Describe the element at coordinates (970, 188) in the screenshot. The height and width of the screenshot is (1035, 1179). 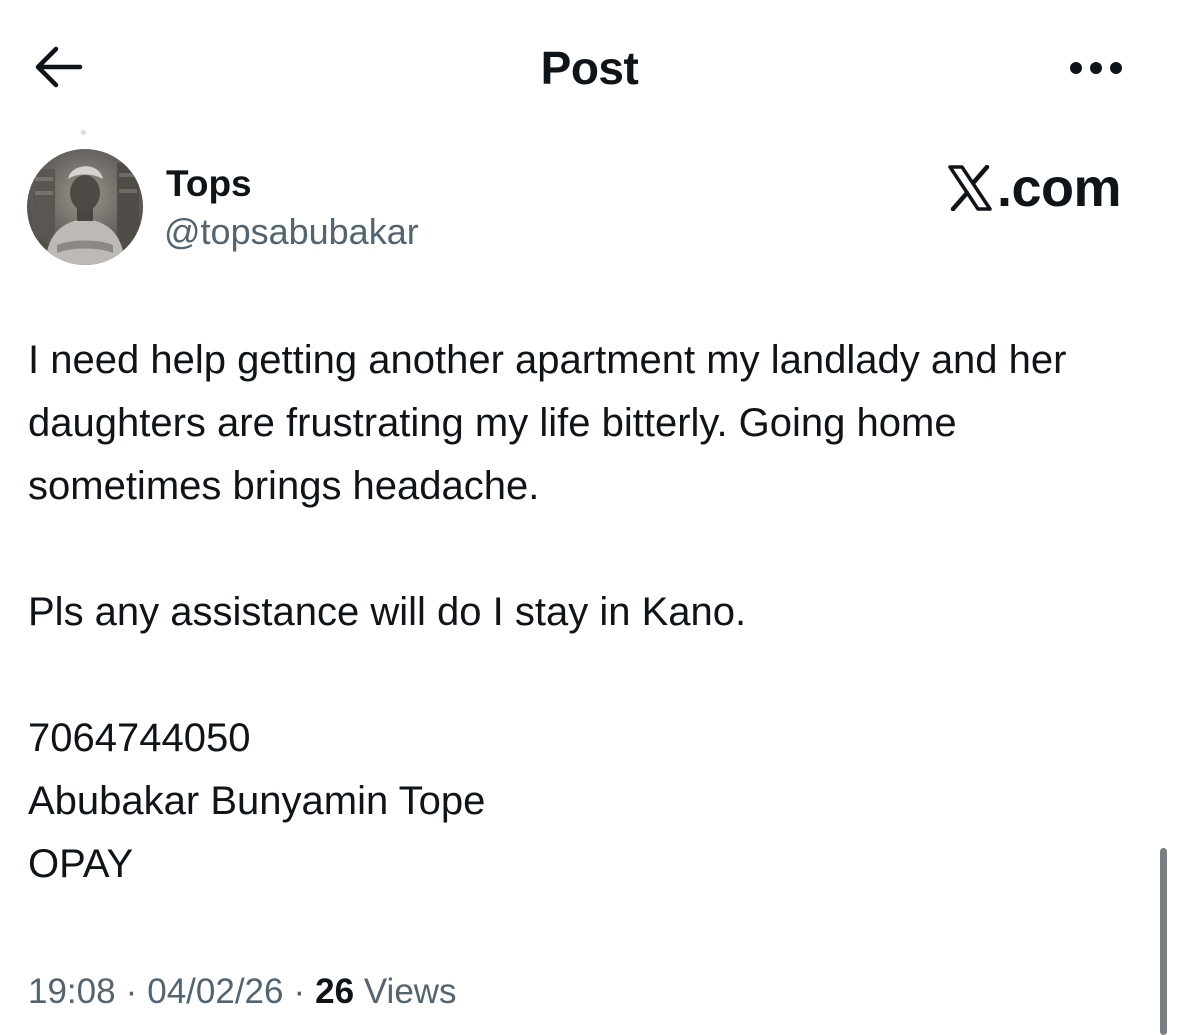
I see `x-logo-icon` at that location.